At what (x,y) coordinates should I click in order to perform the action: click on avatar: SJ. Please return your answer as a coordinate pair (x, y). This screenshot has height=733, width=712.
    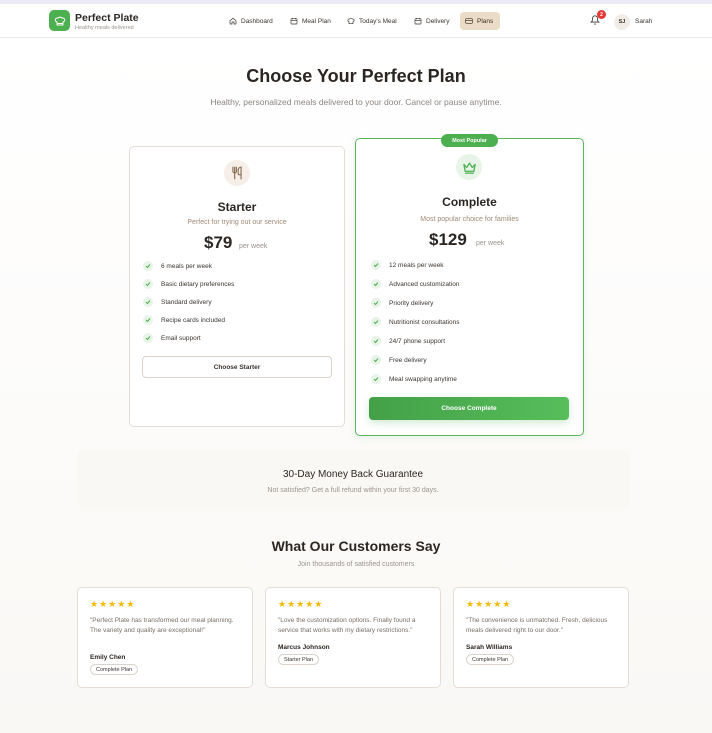
    Looking at the image, I should click on (622, 22).